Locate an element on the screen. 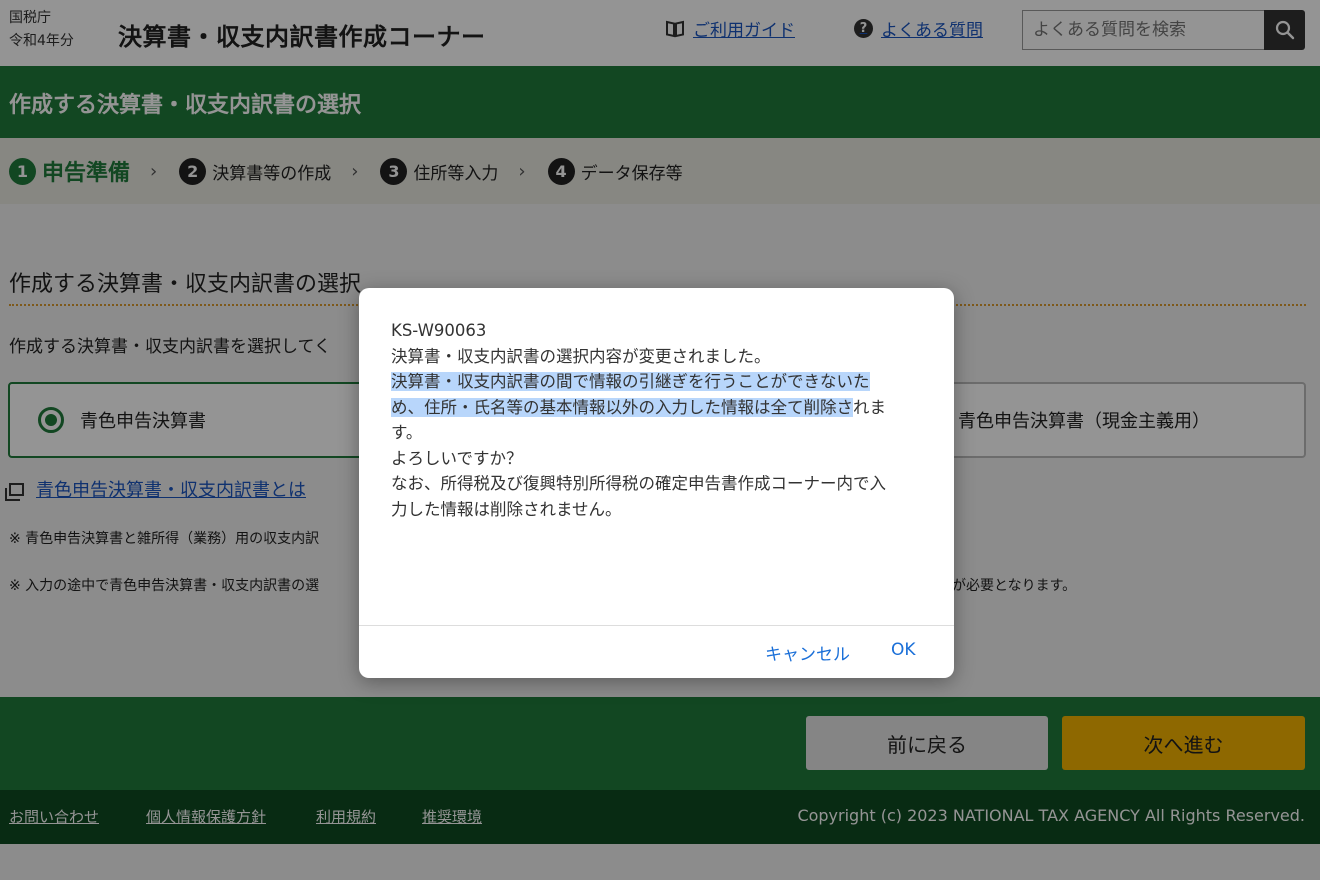  dialog-line: 力した情報は削除されません。 is located at coordinates (506, 509).